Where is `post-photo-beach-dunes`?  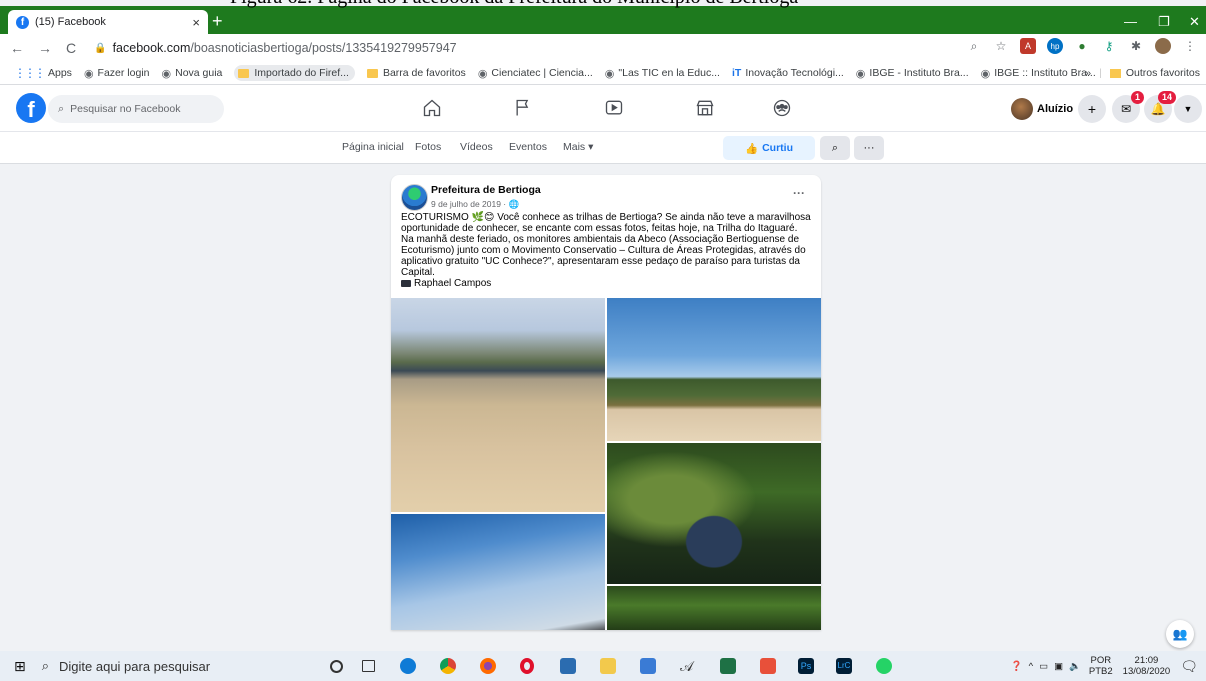 post-photo-beach-dunes is located at coordinates (498, 405).